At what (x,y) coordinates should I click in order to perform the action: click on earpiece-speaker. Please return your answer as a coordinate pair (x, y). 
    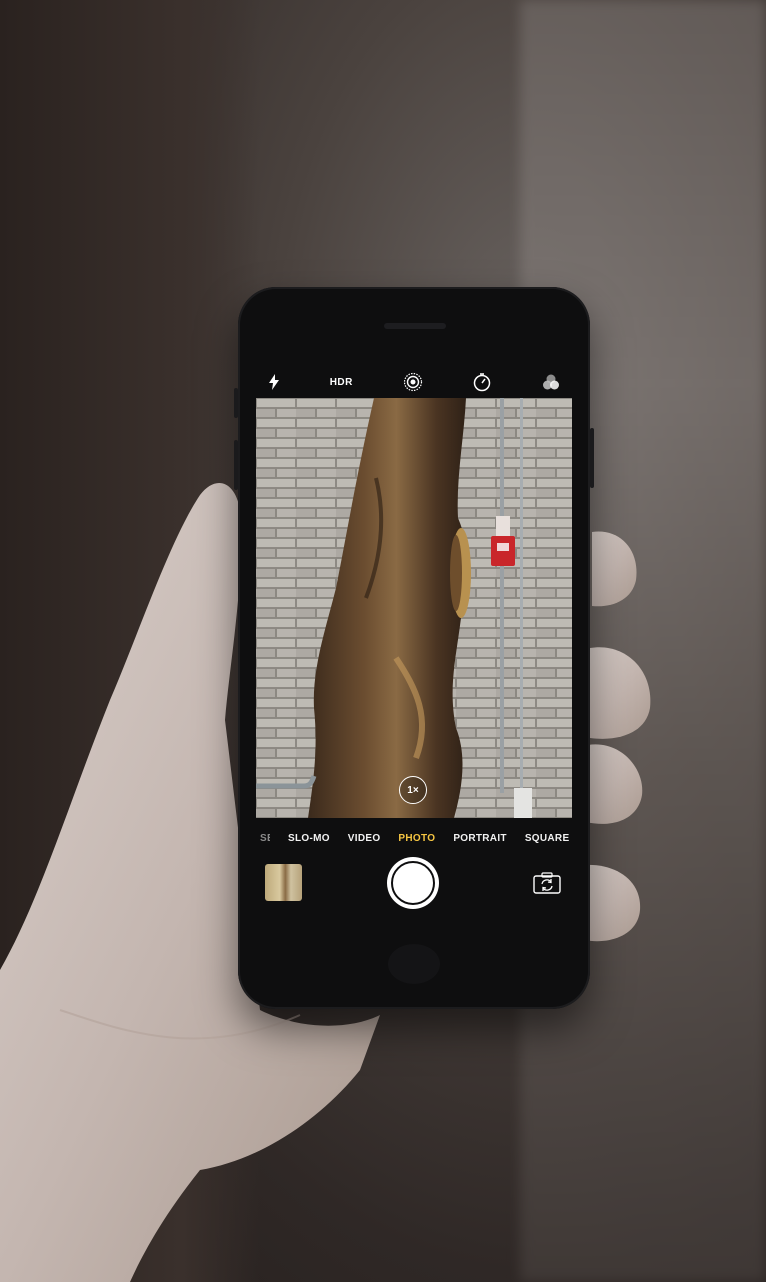
    Looking at the image, I should click on (415, 326).